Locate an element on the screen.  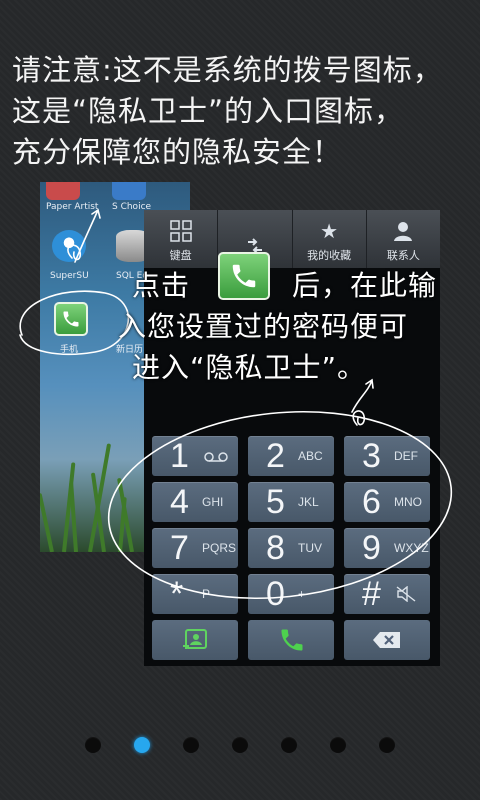
arrow-annotation is located at coordinates (87, 235).